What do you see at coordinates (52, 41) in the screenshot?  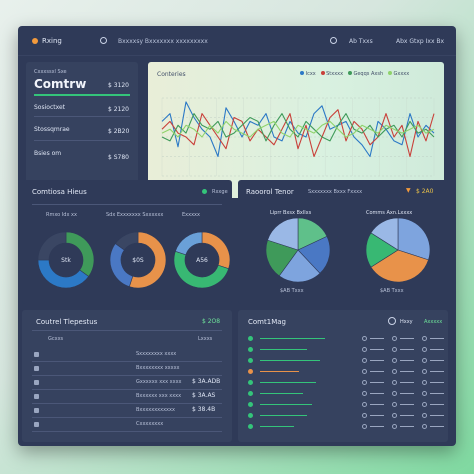 I see `app-title: Rxing` at bounding box center [52, 41].